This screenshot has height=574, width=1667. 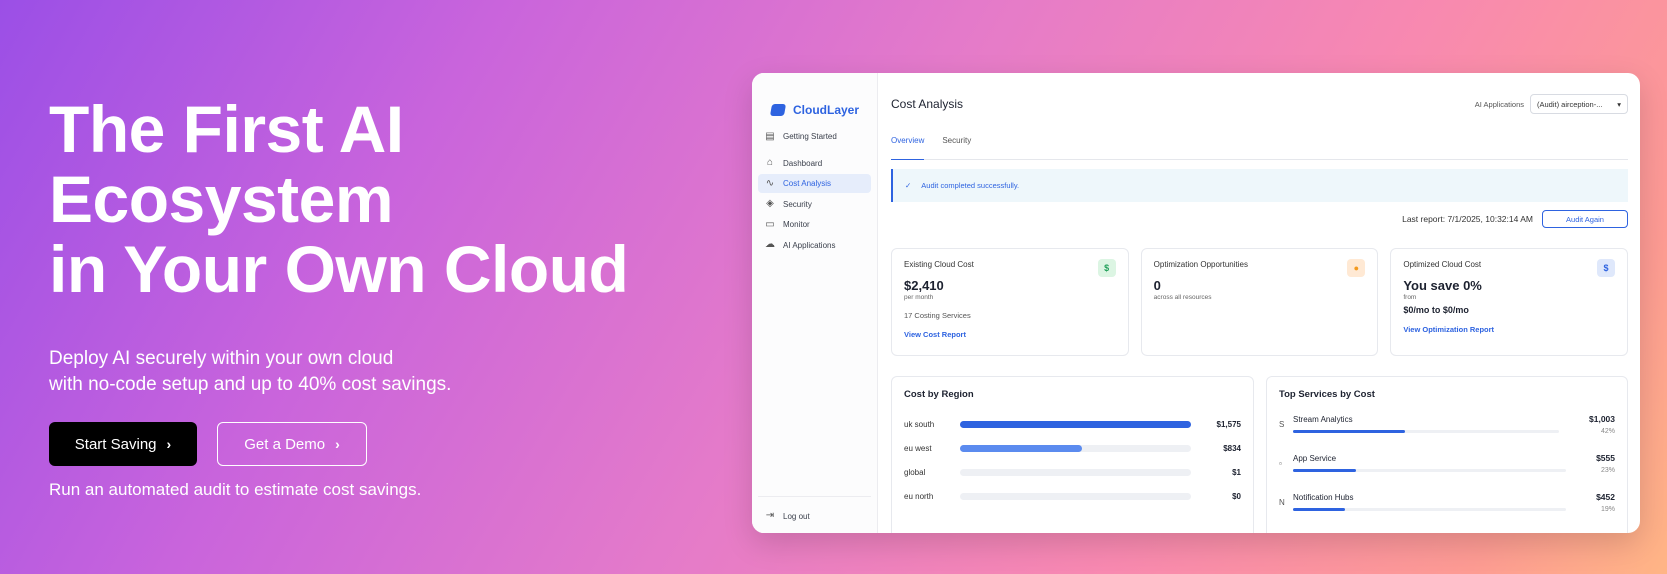 I want to click on service-stats: $452 19%, so click(x=1605, y=501).